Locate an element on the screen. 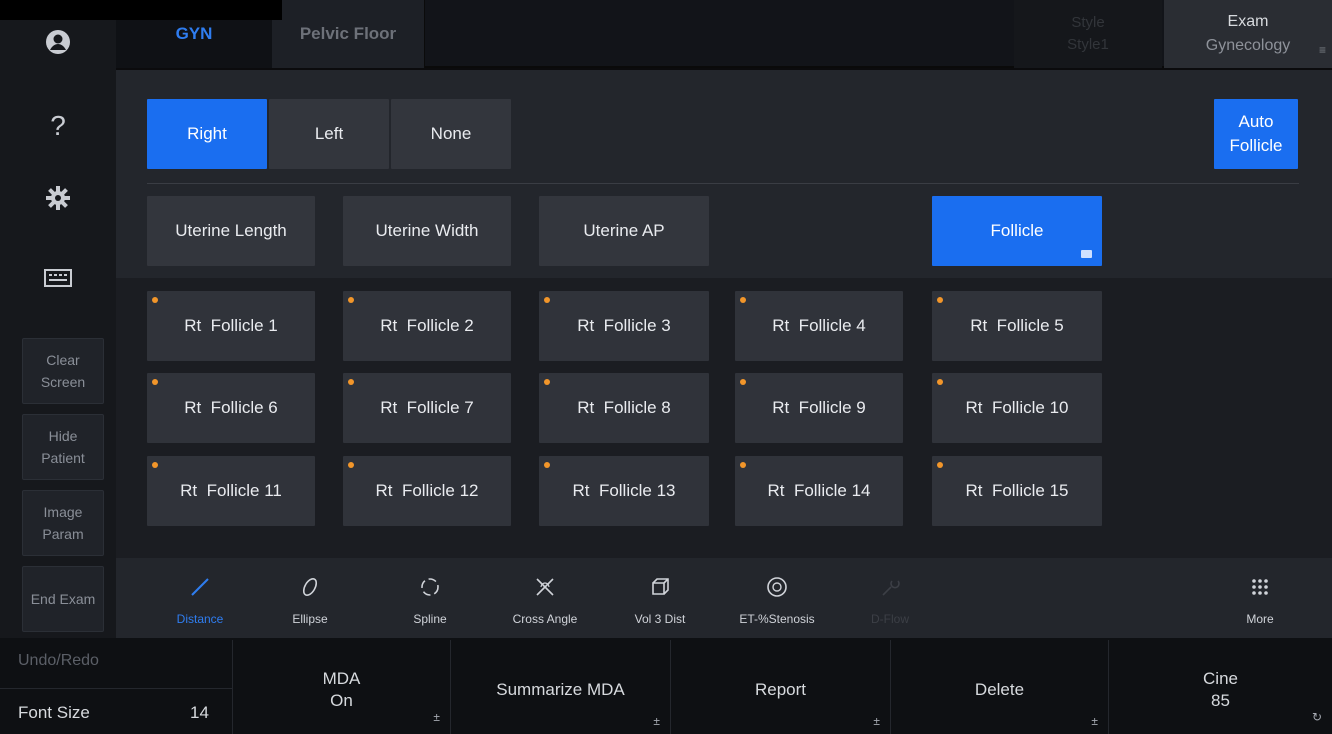 Image resolution: width=1332 pixels, height=734 pixels. follicle-button: Rt Follicle 12 is located at coordinates (427, 491).